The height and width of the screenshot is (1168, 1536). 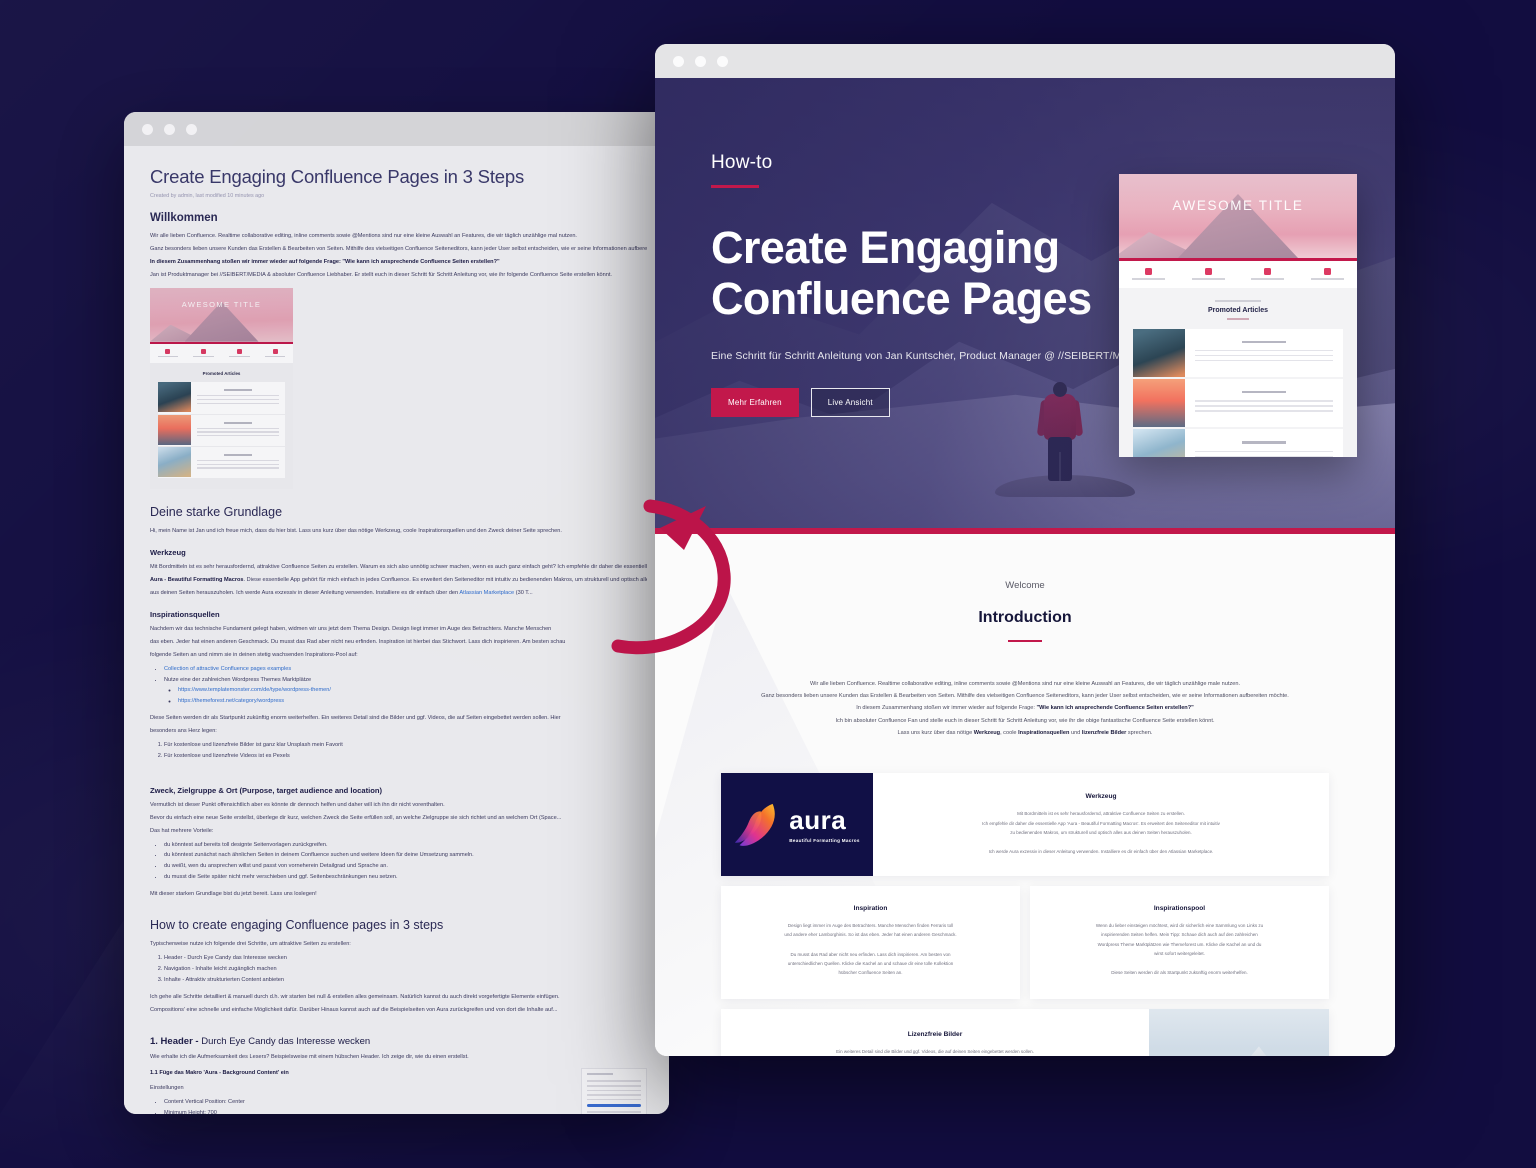 I want to click on thumbnail-nav, so click(x=221, y=353).